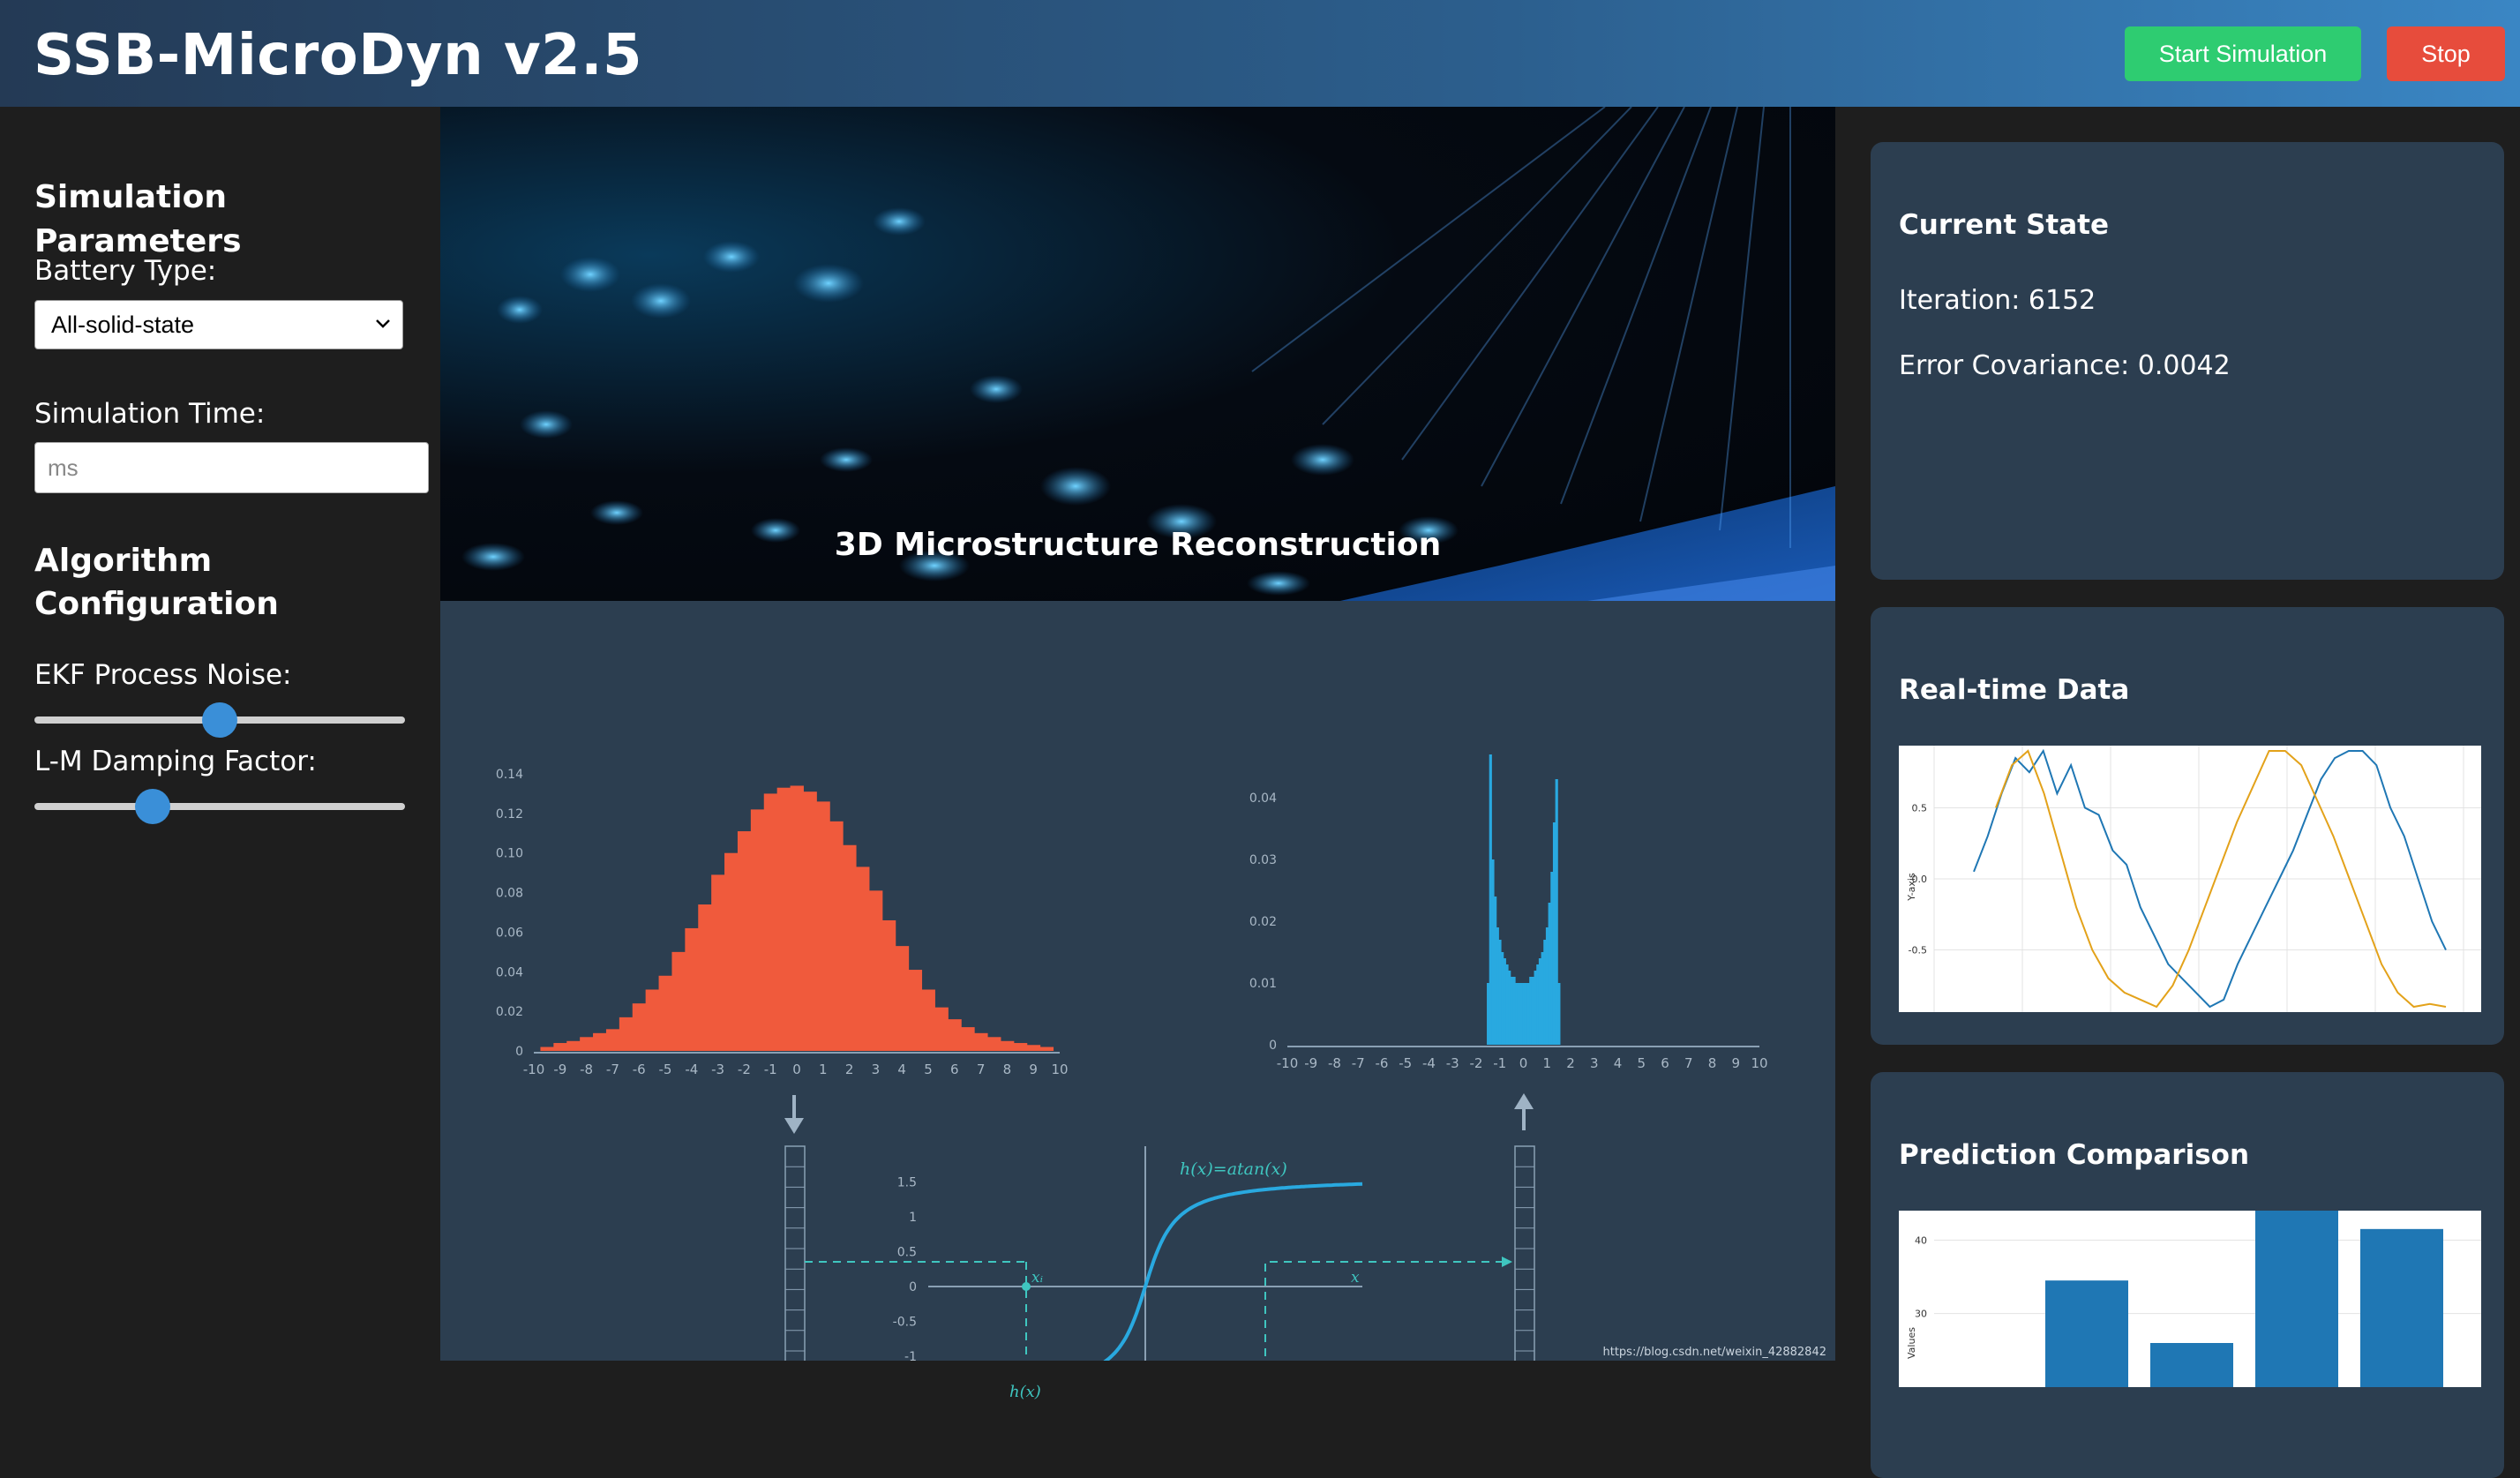  I want to click on simulation-time-input: ms, so click(231, 468).